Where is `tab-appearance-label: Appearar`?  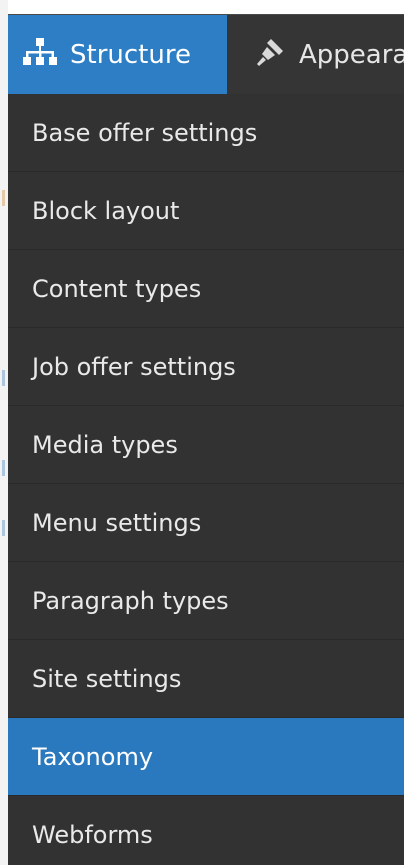
tab-appearance-label: Appearar is located at coordinates (351, 55).